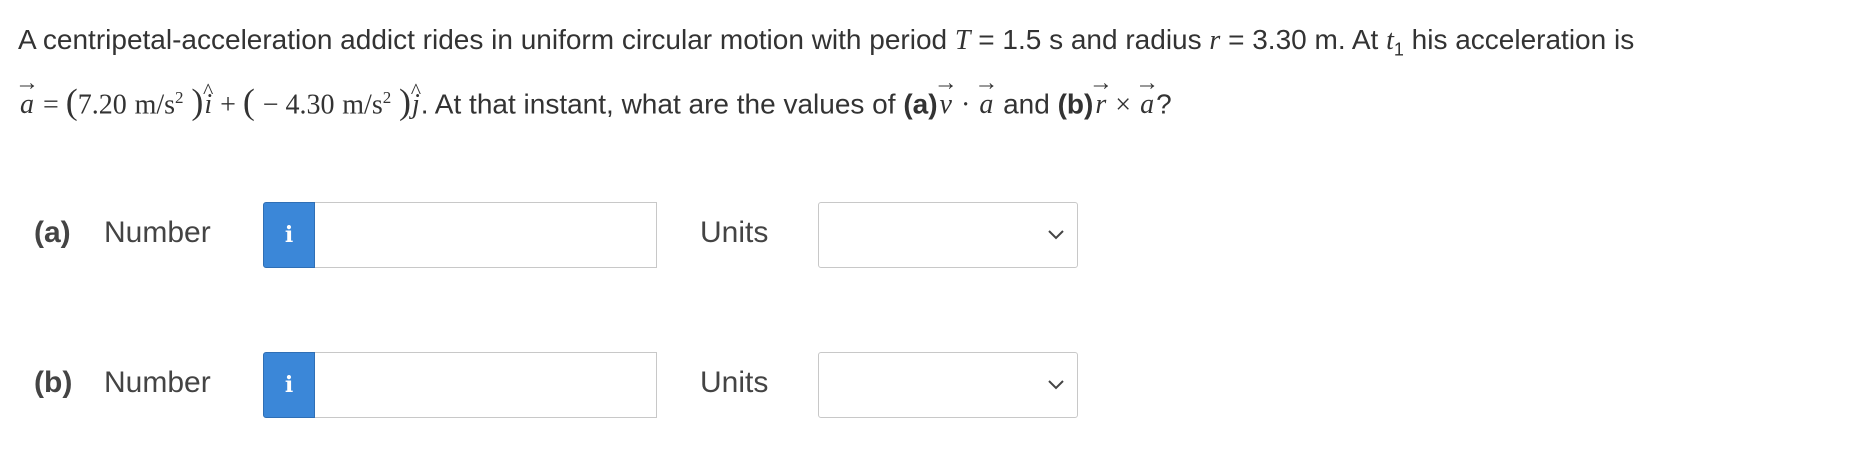 This screenshot has width=1870, height=450. What do you see at coordinates (486, 385) in the screenshot?
I see `number-input-b` at bounding box center [486, 385].